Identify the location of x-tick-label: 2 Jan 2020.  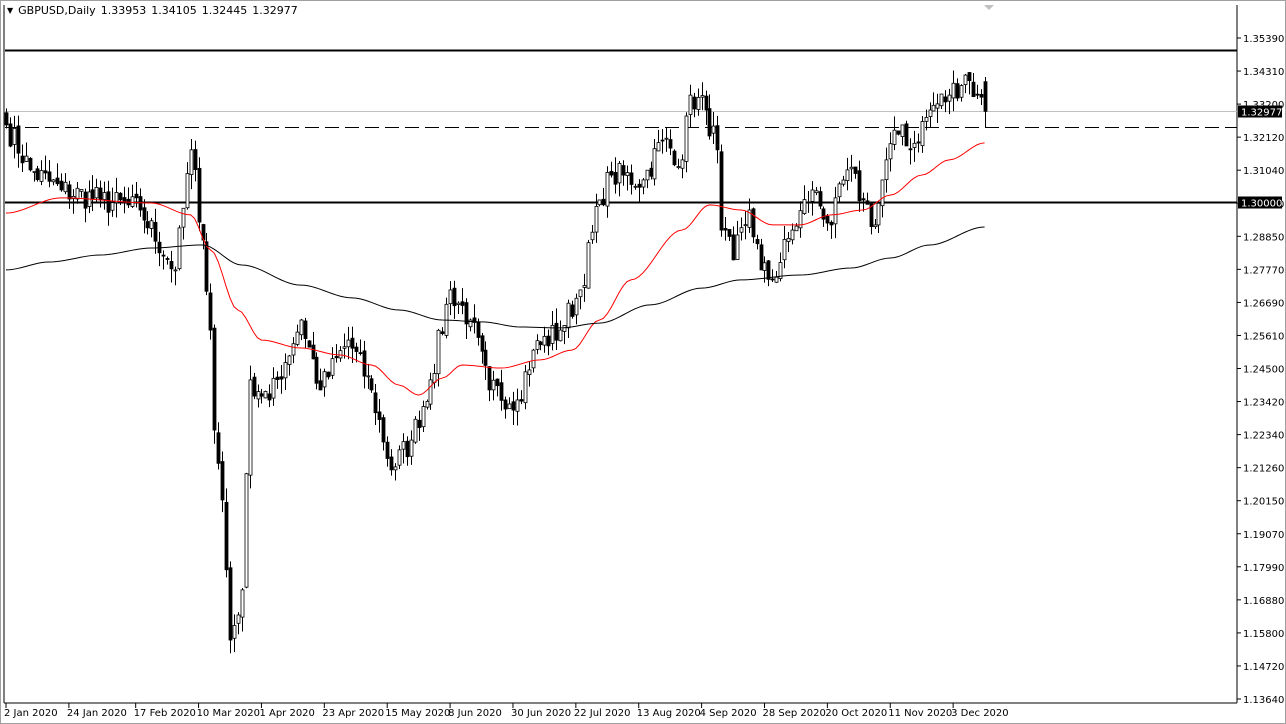
(31, 713).